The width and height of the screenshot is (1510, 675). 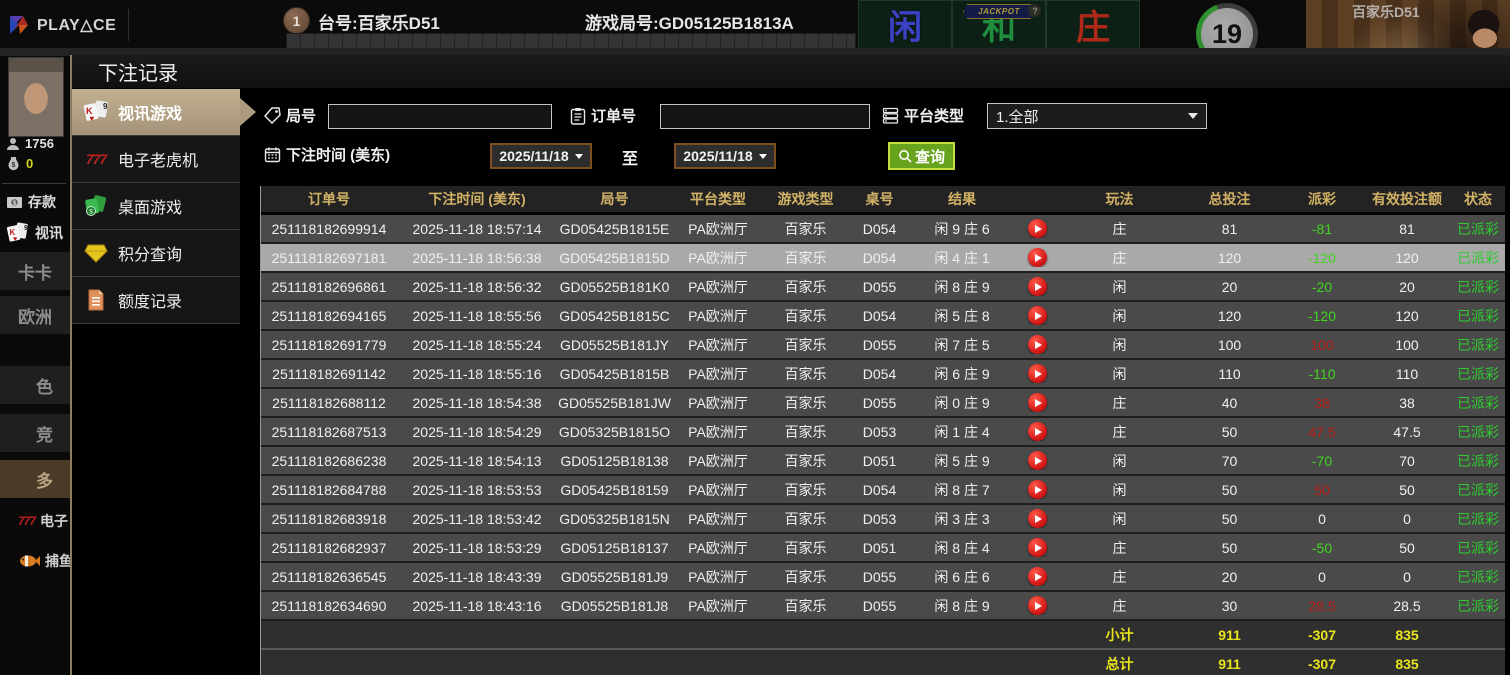 I want to click on cell-game: 百家乐, so click(x=805, y=547).